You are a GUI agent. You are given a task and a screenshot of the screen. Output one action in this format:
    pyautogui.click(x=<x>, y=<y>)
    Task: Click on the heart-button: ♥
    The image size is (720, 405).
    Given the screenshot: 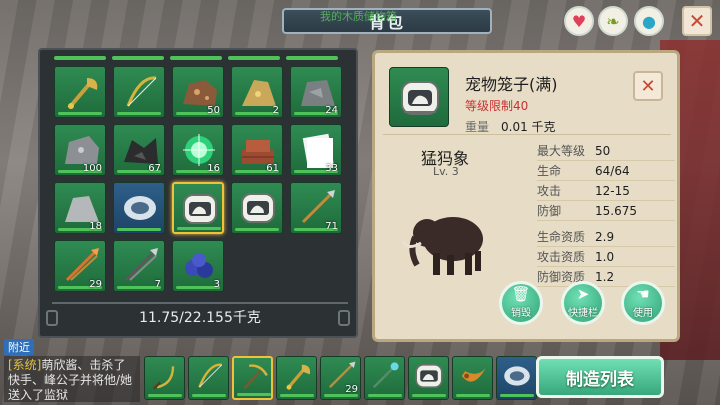 What is the action you would take?
    pyautogui.click(x=579, y=21)
    